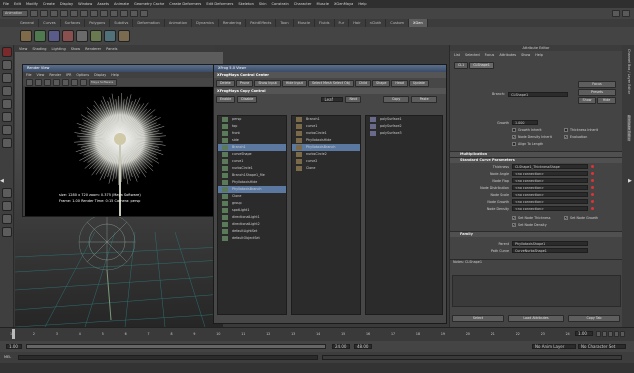  I want to click on set-node-thickness-checkbox: ✓, so click(514, 217).